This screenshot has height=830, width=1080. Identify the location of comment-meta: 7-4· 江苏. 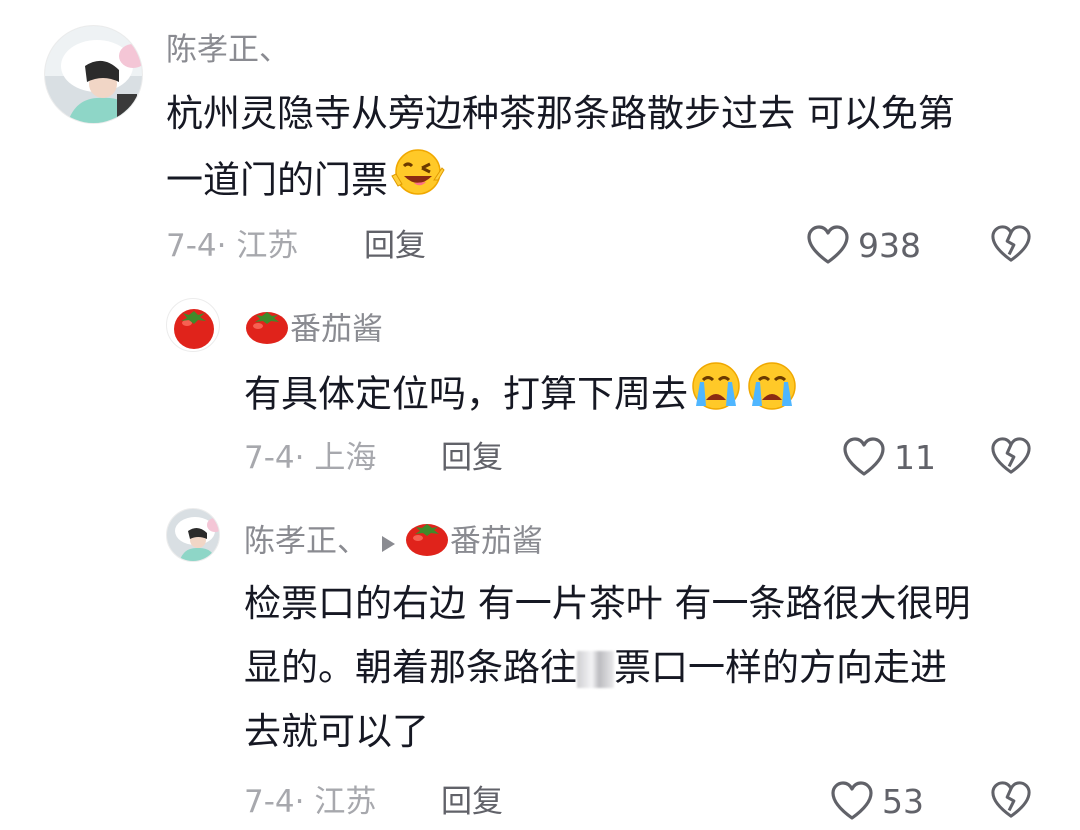
(232, 246).